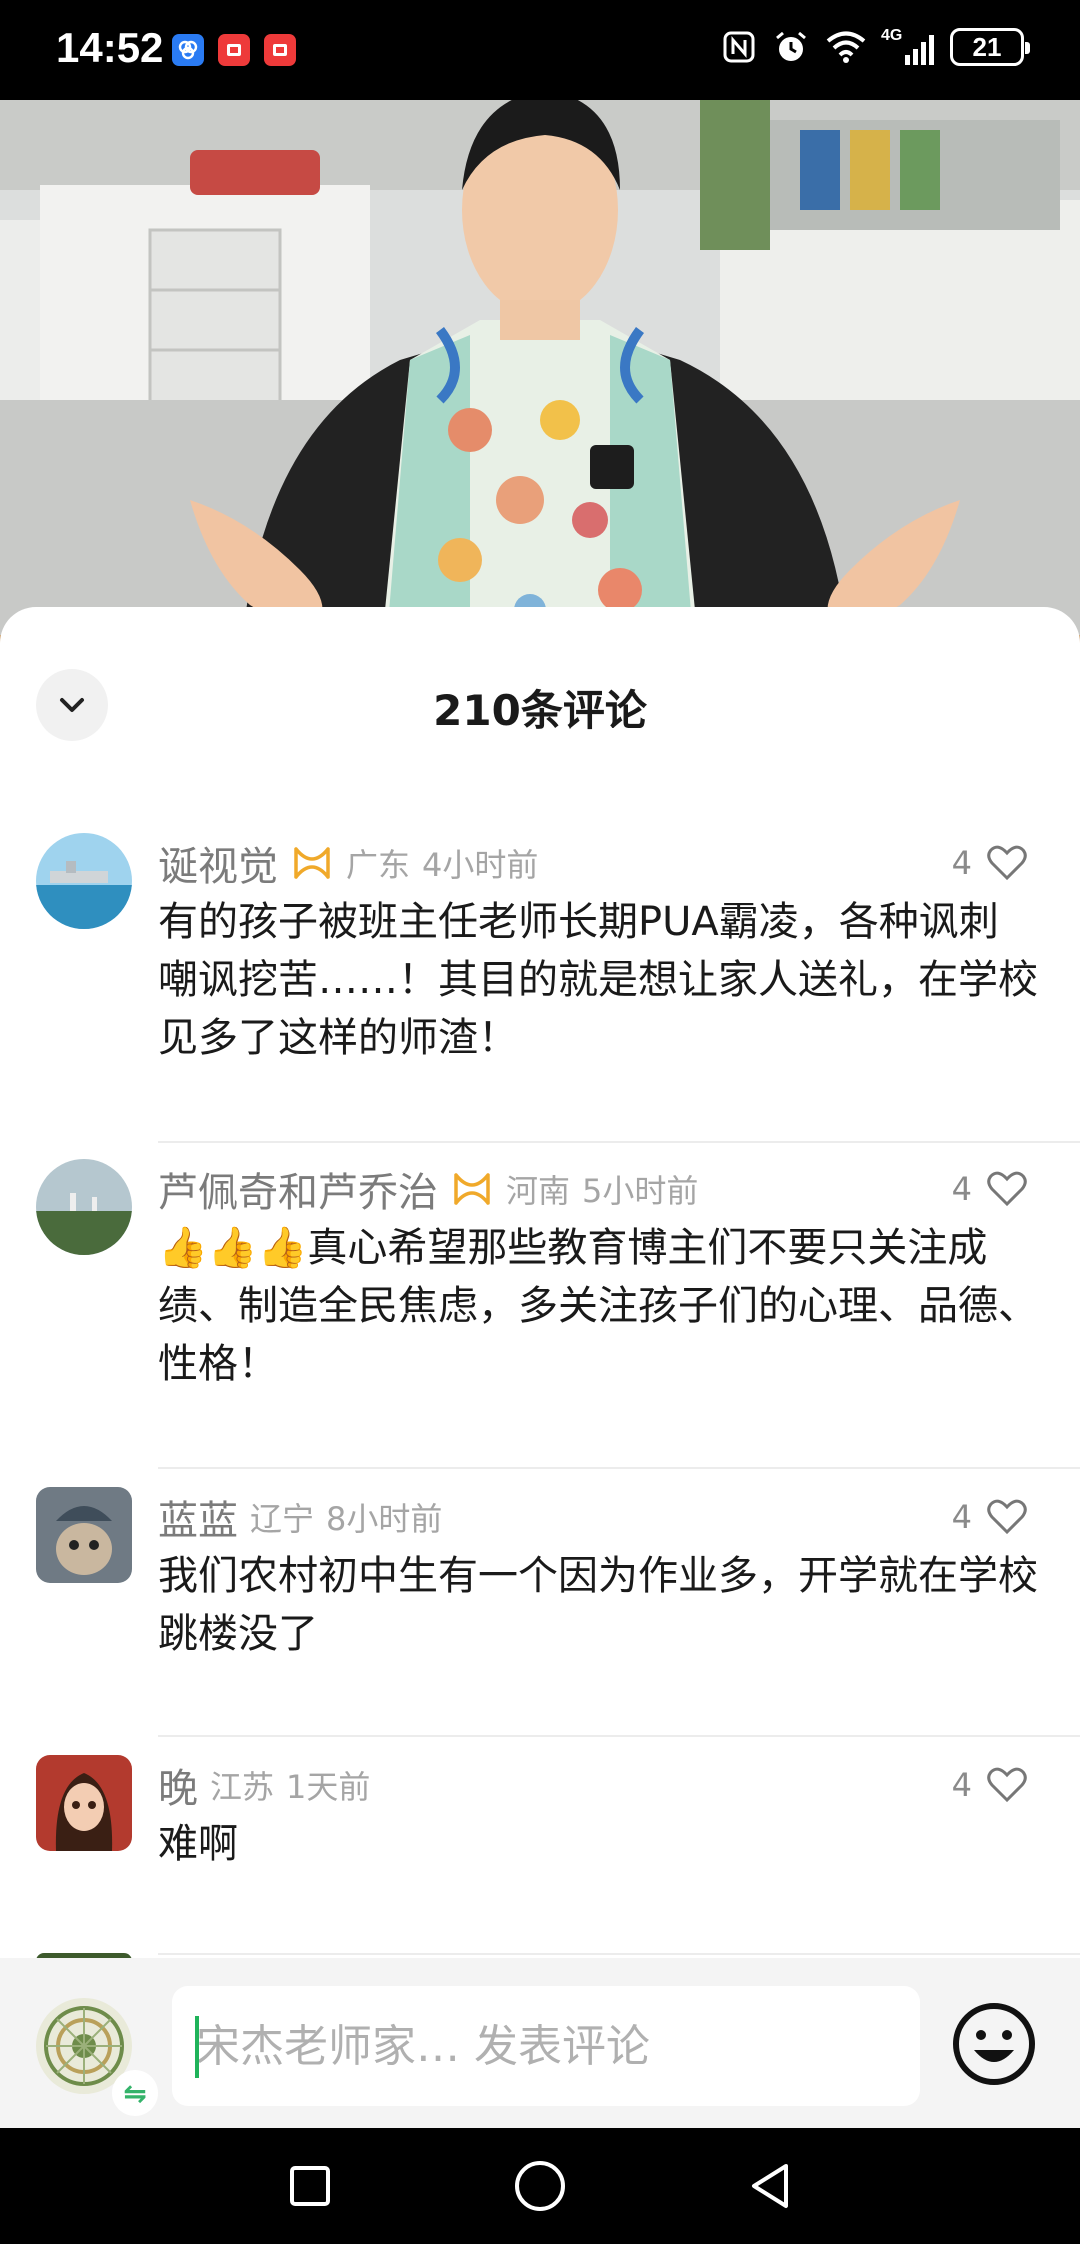  What do you see at coordinates (791, 46) in the screenshot?
I see `alarm-icon` at bounding box center [791, 46].